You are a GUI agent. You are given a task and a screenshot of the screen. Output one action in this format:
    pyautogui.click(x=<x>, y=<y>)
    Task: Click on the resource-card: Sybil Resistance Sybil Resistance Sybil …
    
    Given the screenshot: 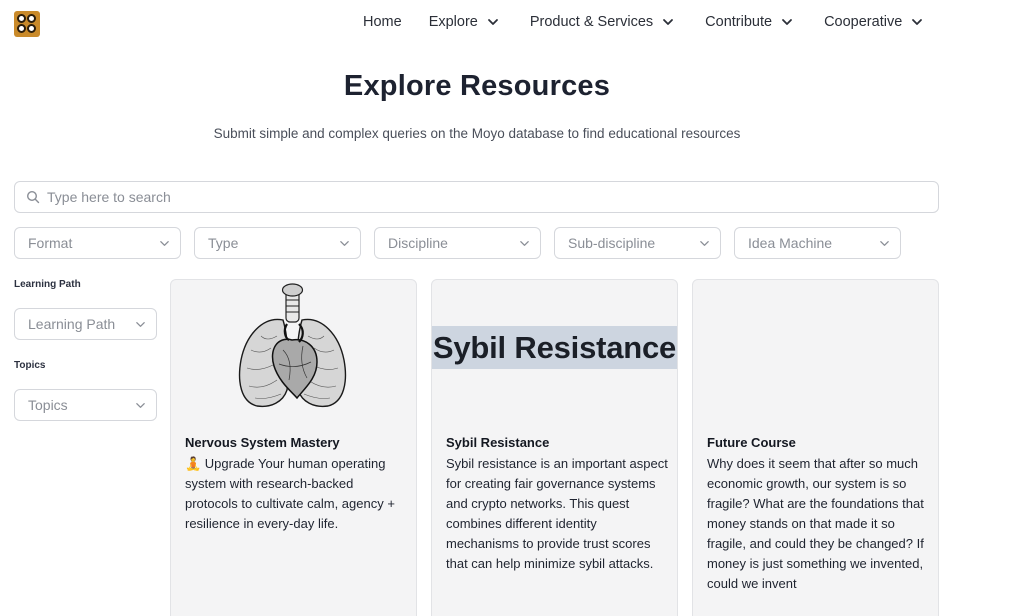 What is the action you would take?
    pyautogui.click(x=554, y=447)
    